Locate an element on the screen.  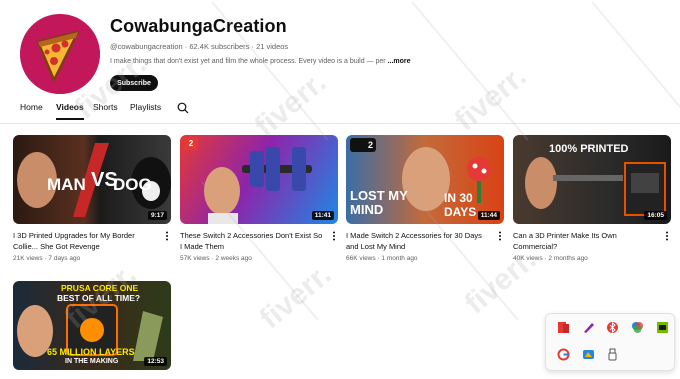
channel-tabs: Home Videos Shorts Playlists is located at coordinates (340, 112).